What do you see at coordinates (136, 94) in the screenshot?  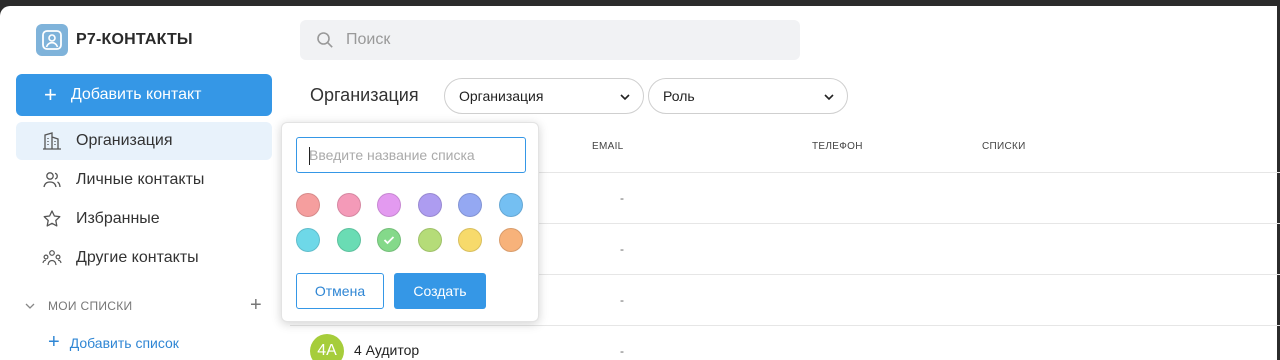 I see `add-contact-label: Добавить контакт` at bounding box center [136, 94].